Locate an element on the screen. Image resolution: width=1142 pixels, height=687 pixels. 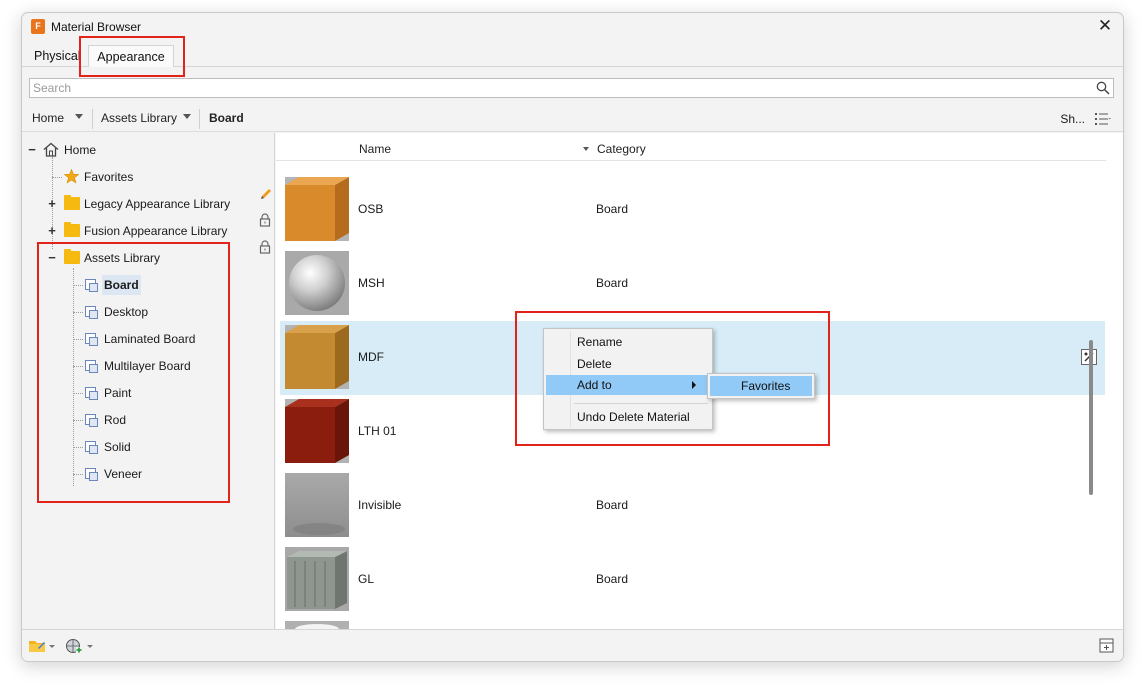
collapse-icon: − is located at coordinates (32, 150).